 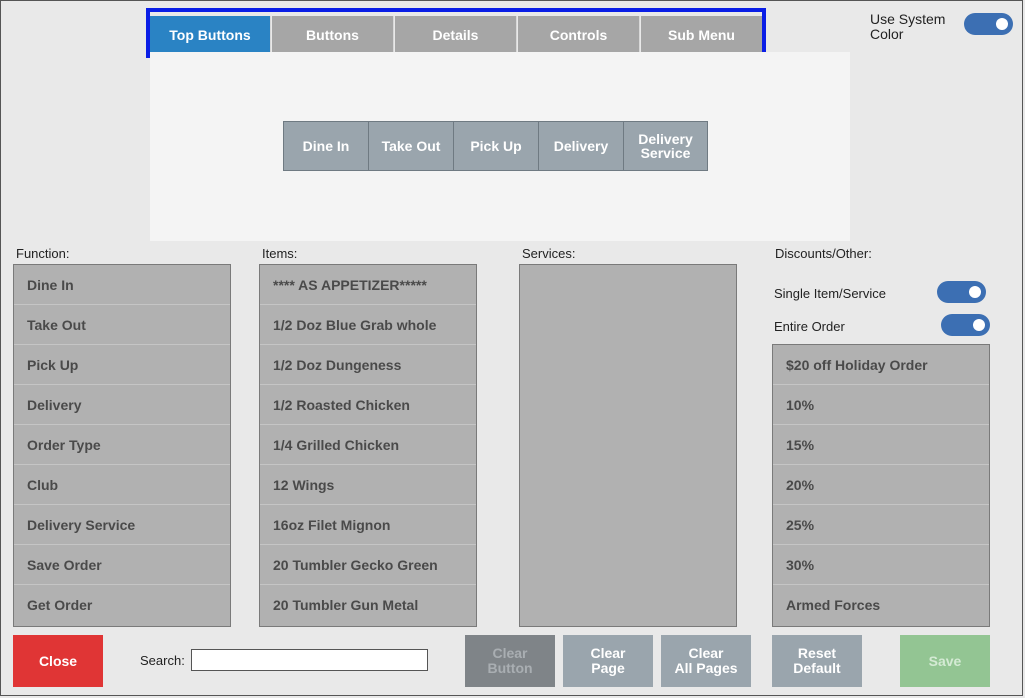 I want to click on list-item: Take Out, so click(x=122, y=325).